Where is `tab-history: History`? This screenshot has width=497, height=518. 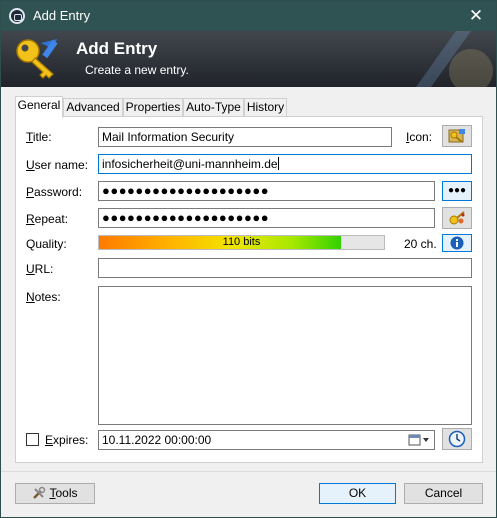 tab-history: History is located at coordinates (265, 107).